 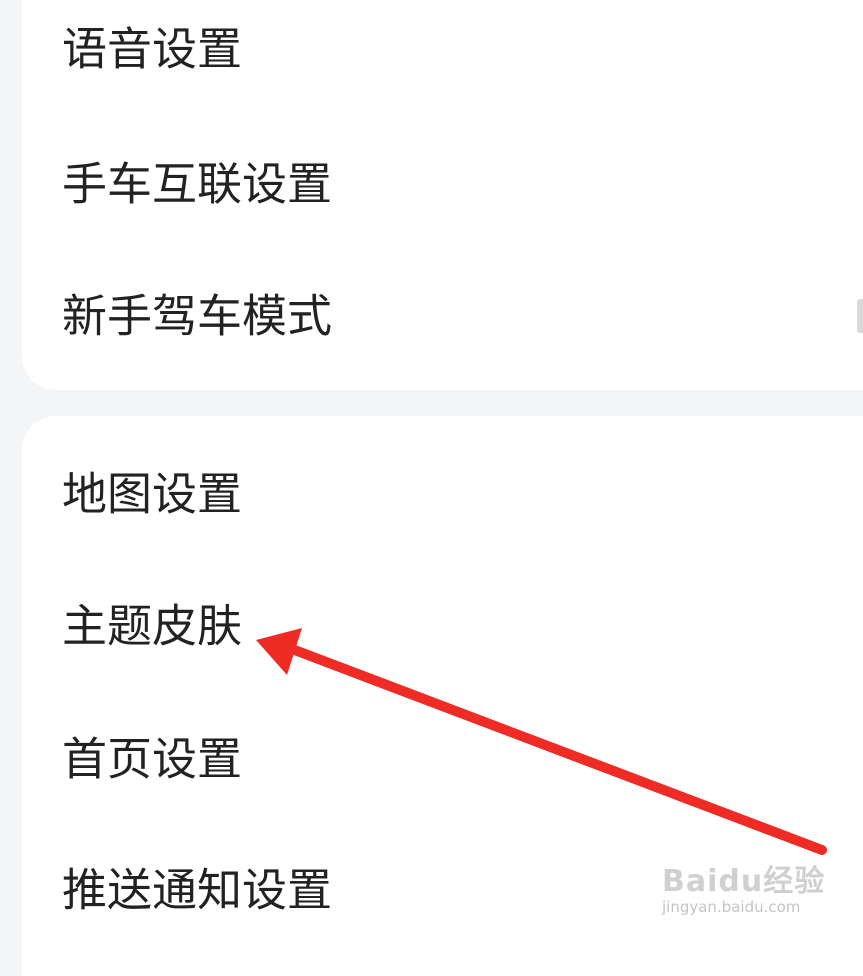 What do you see at coordinates (442, 759) in the screenshot?
I see `home-settings-item: 首页设置` at bounding box center [442, 759].